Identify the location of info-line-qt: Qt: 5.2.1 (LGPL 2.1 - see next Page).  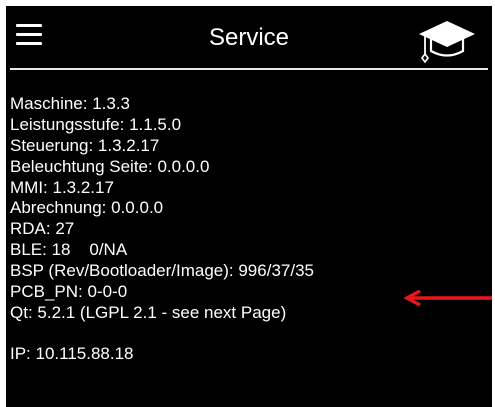
(148, 312).